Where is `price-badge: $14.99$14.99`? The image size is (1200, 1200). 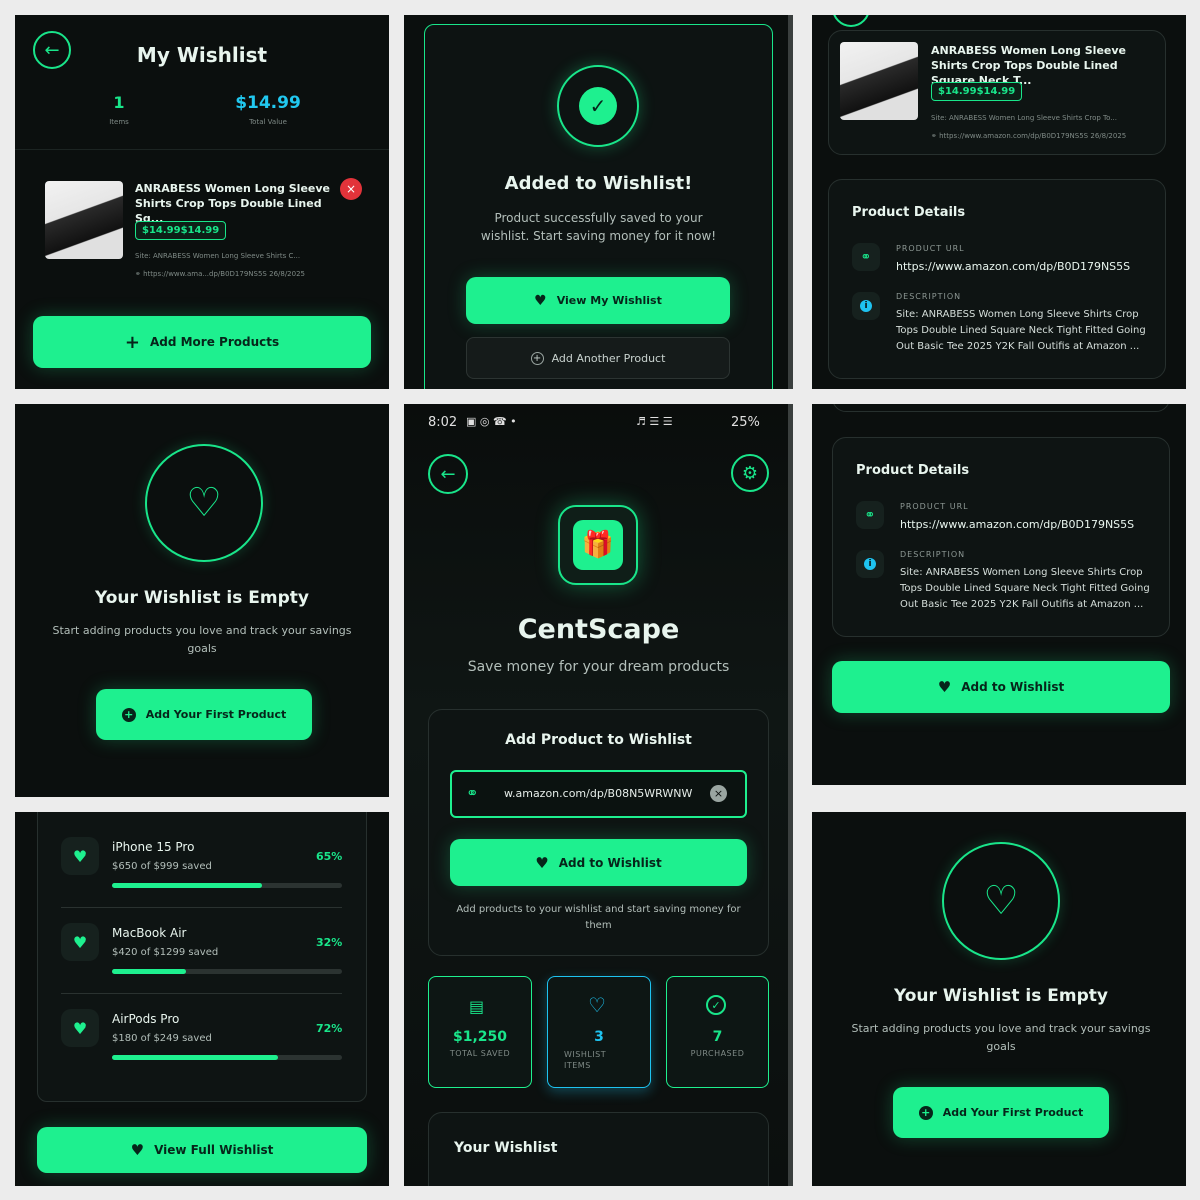
price-badge: $14.99$14.99 is located at coordinates (181, 230).